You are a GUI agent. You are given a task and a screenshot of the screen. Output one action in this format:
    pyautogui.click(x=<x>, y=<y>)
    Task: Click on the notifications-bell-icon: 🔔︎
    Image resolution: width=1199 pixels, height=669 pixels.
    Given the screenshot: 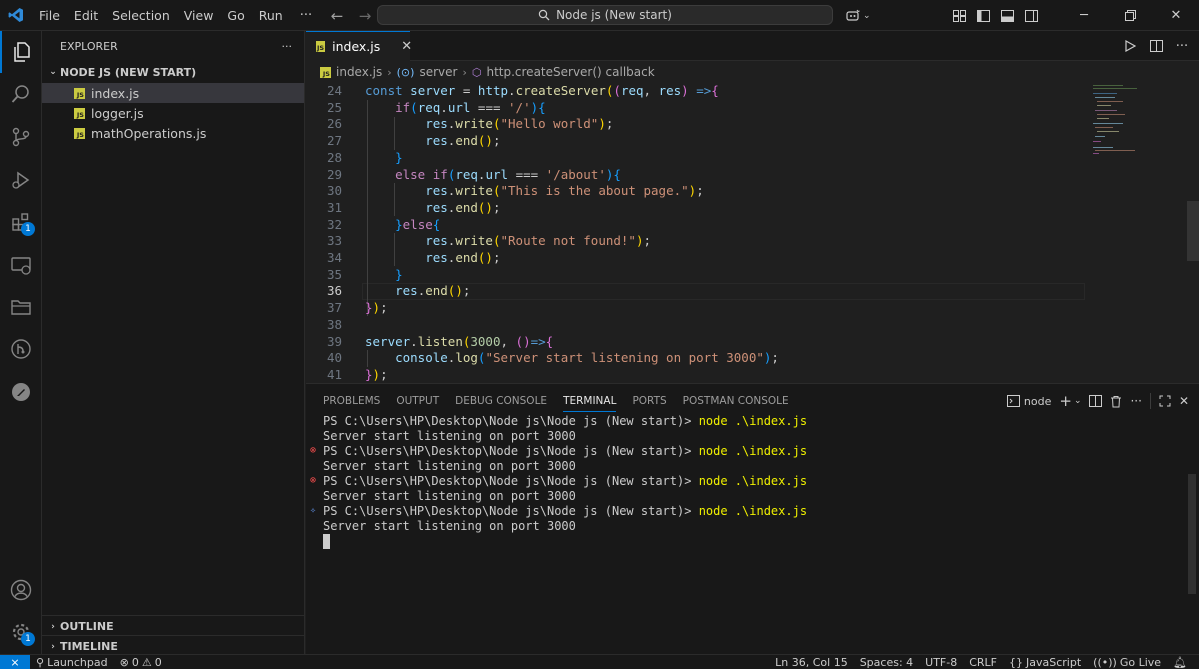 What is the action you would take?
    pyautogui.click(x=1180, y=662)
    